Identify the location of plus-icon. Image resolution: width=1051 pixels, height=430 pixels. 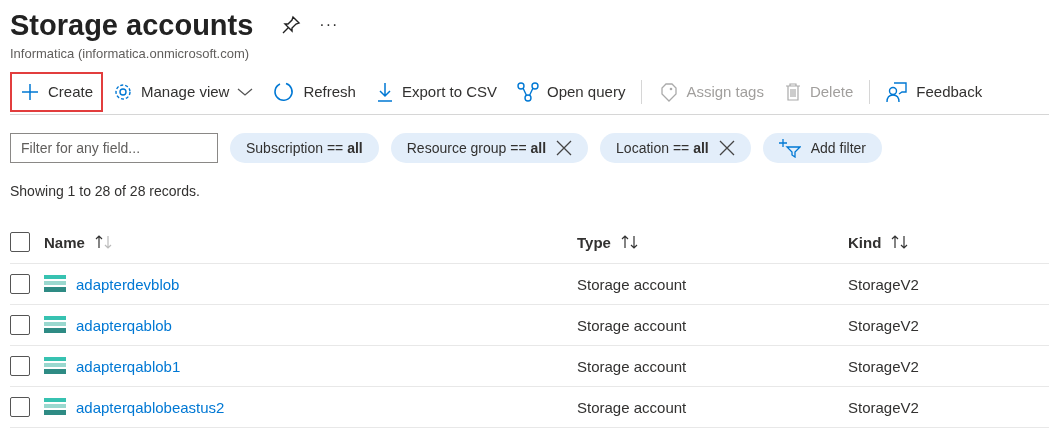
(30, 91).